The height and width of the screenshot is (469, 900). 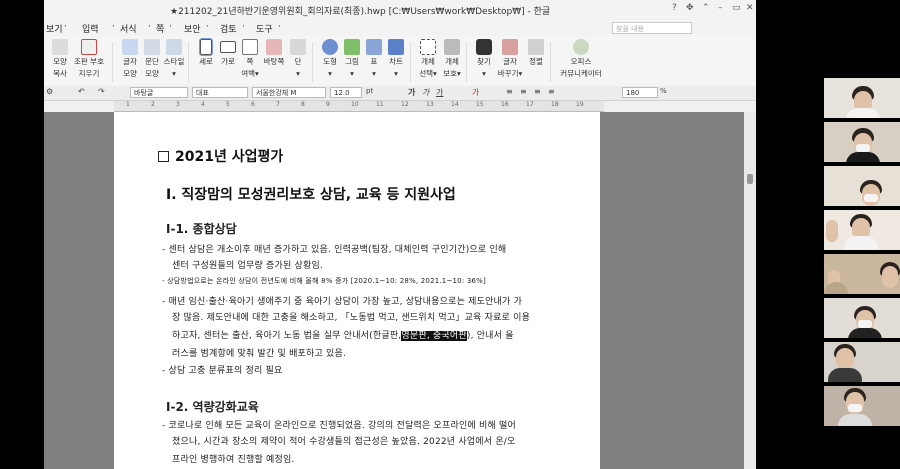 I want to click on ribbon-label: 조판 부호, so click(x=89, y=61).